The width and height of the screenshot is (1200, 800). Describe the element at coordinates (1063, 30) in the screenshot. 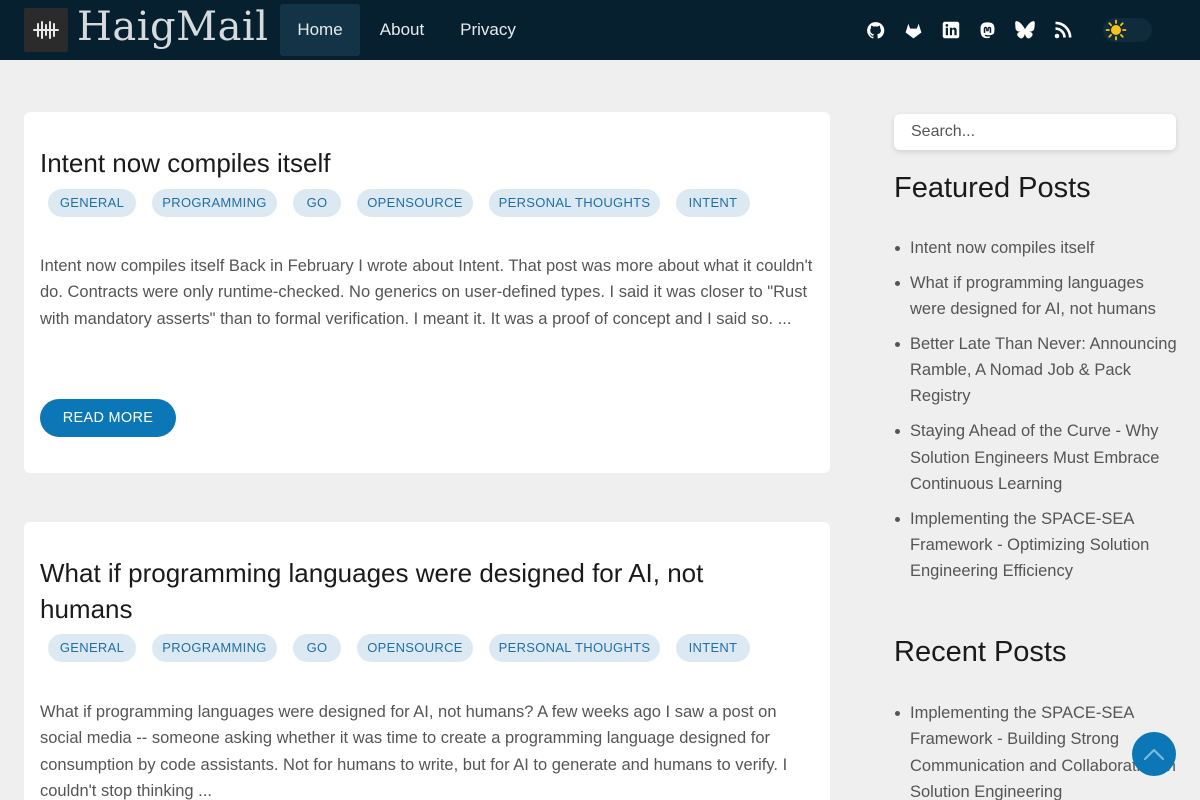

I see `rss-icon` at that location.